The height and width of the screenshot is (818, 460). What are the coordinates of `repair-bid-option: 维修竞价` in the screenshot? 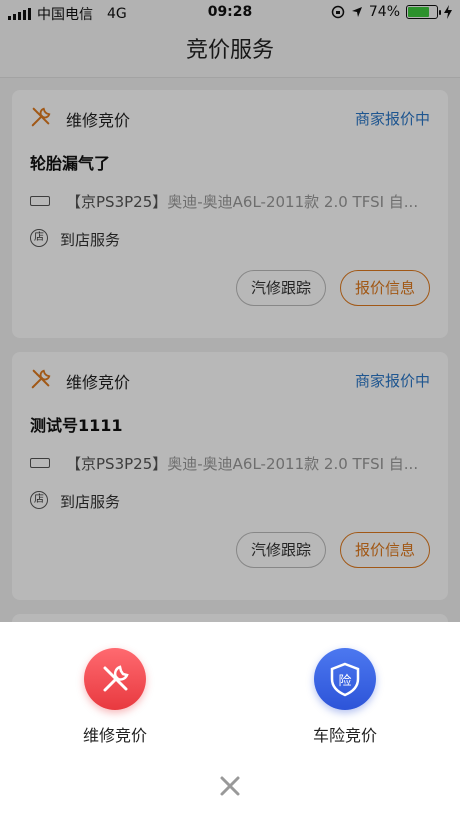 It's located at (115, 698).